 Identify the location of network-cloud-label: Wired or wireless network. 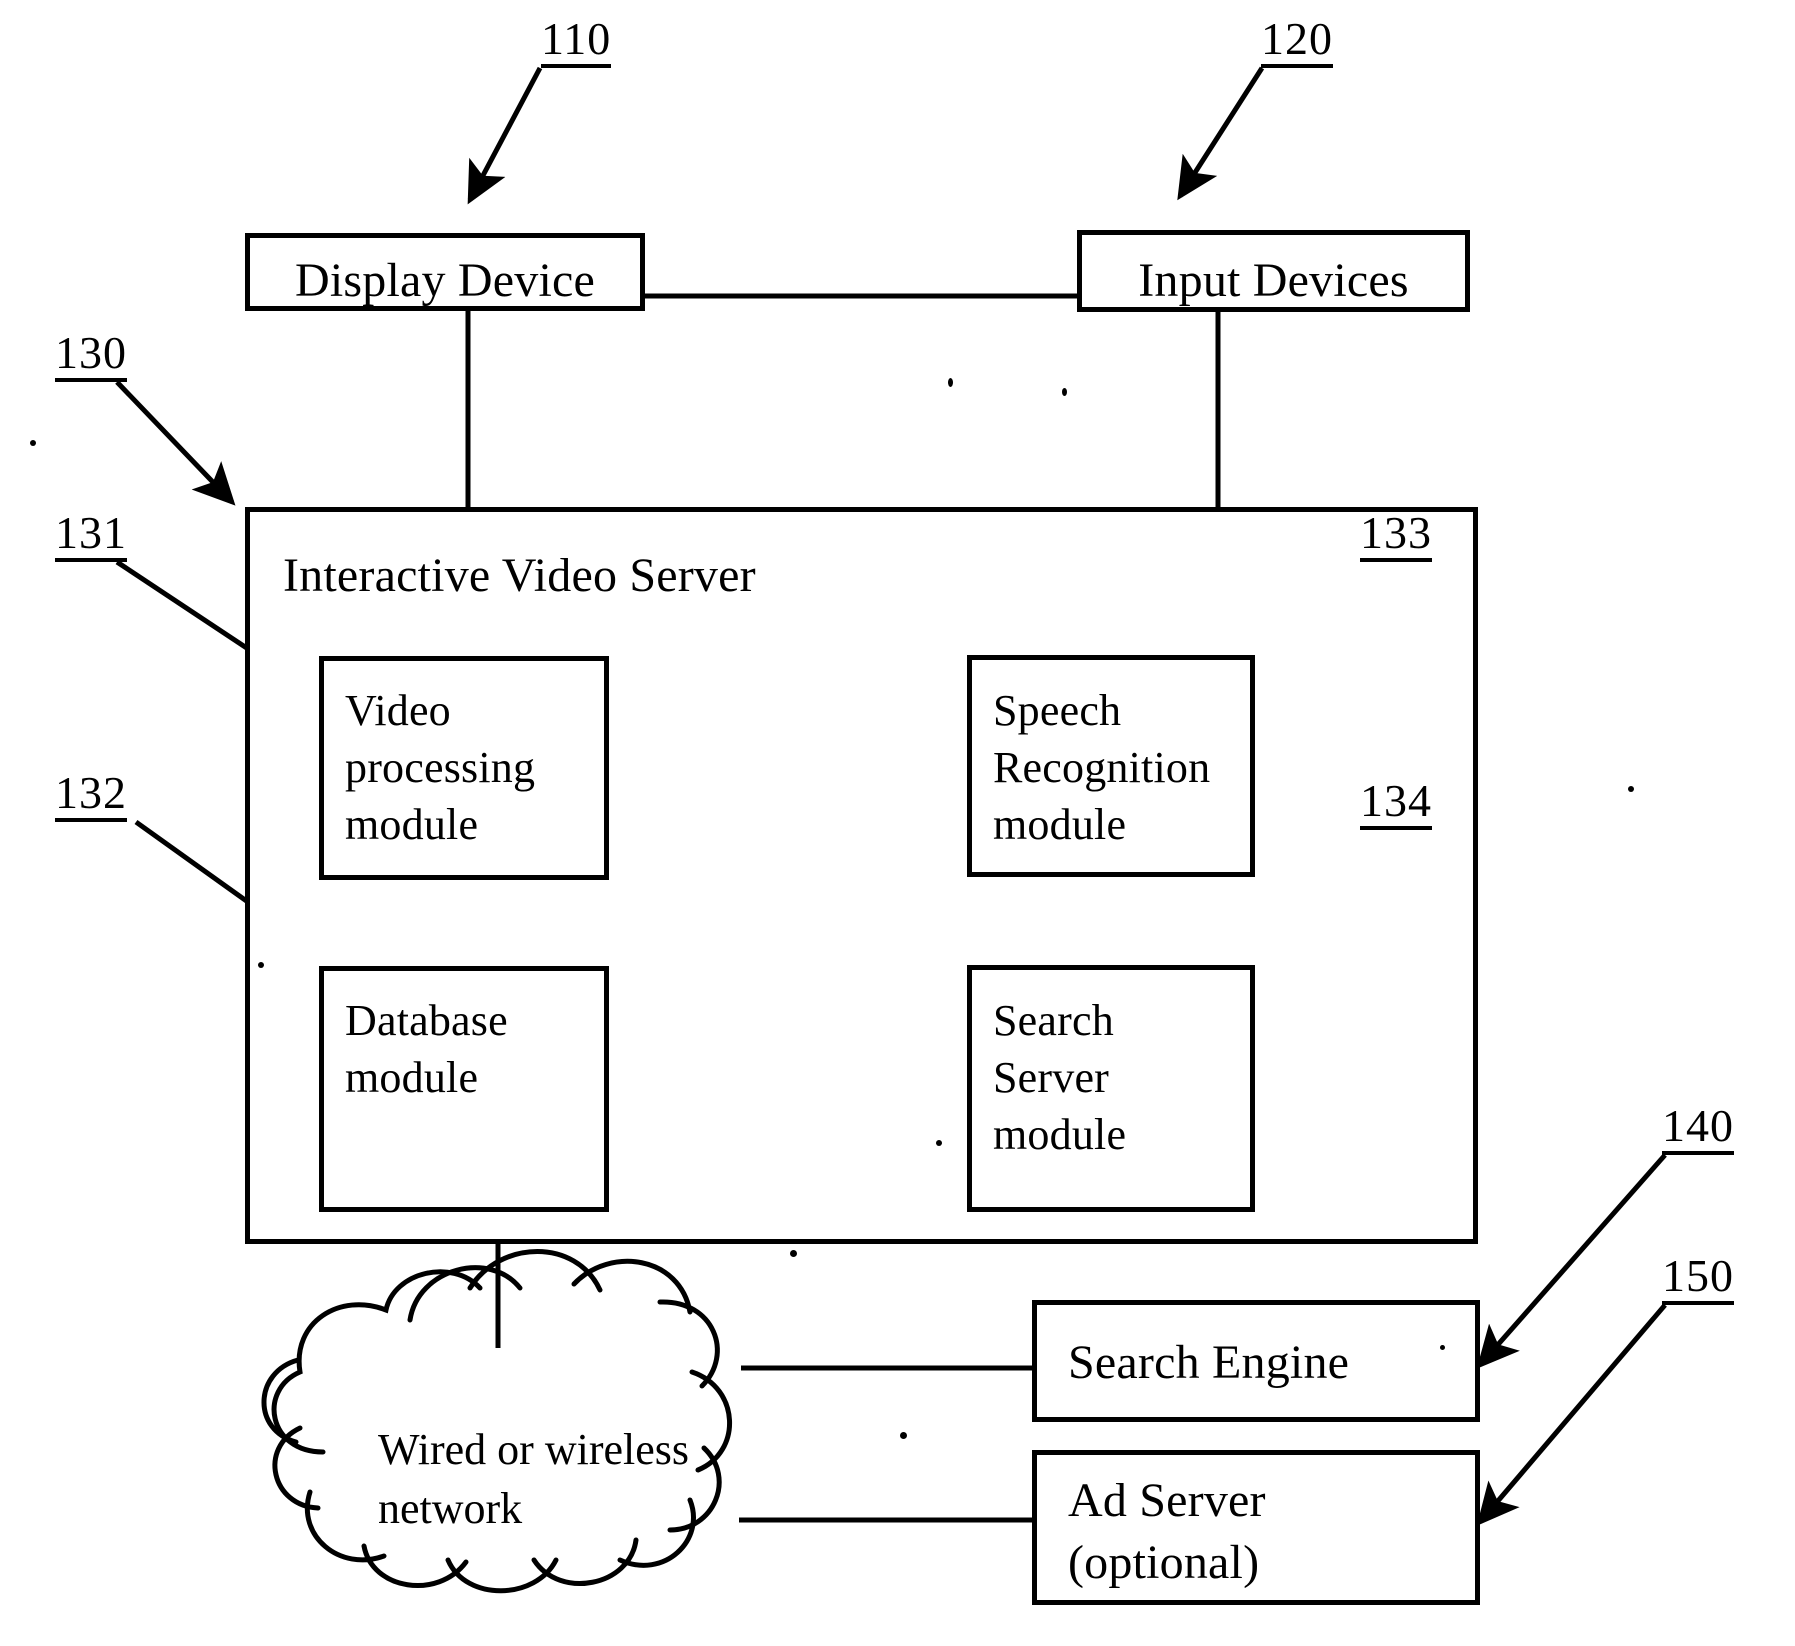
(534, 1479).